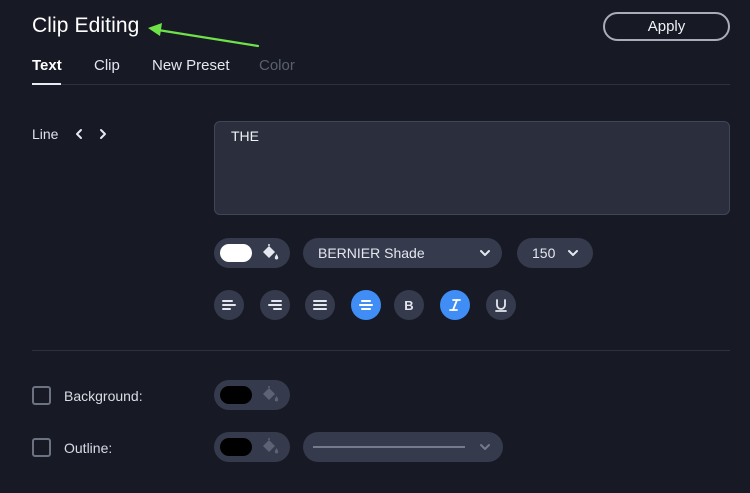  I want to click on bold-icon: B, so click(408, 305).